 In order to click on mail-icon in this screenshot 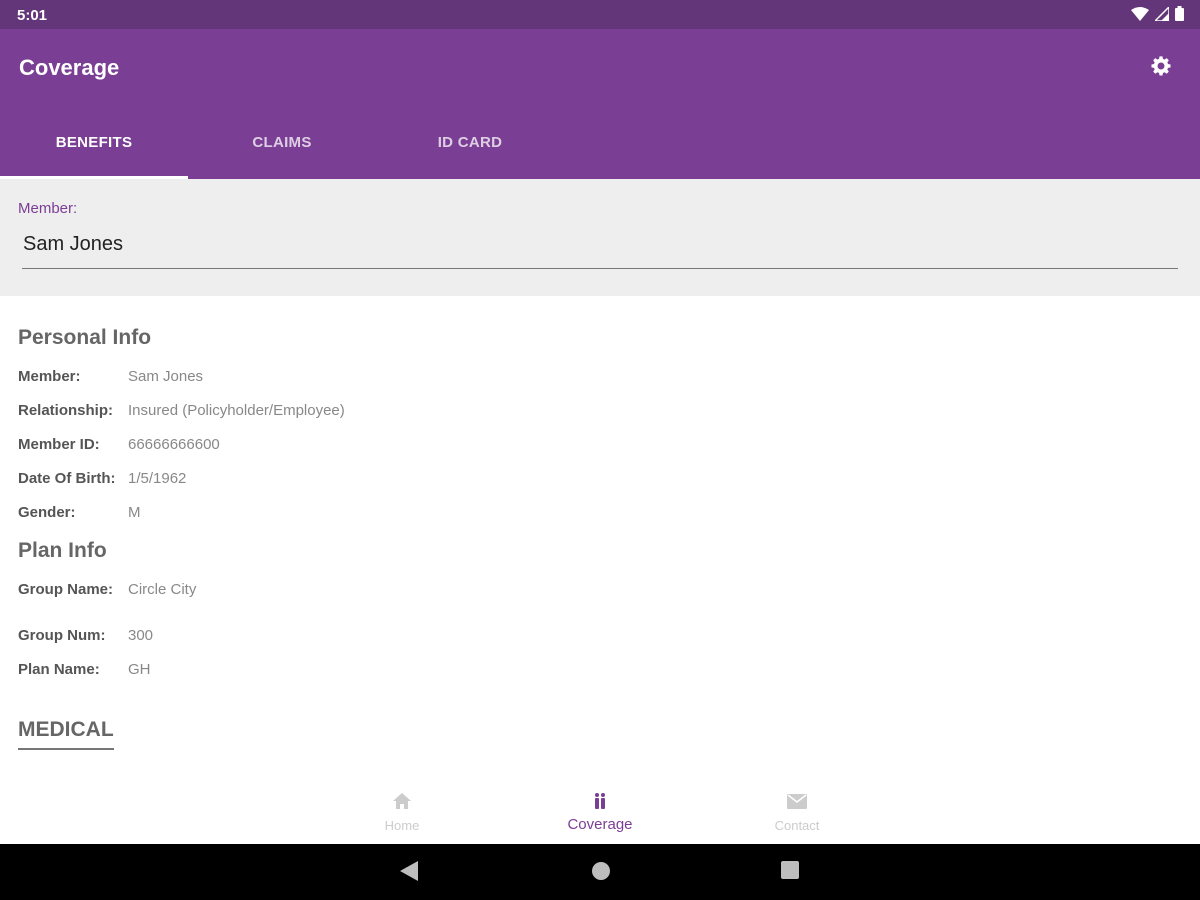, I will do `click(797, 801)`.